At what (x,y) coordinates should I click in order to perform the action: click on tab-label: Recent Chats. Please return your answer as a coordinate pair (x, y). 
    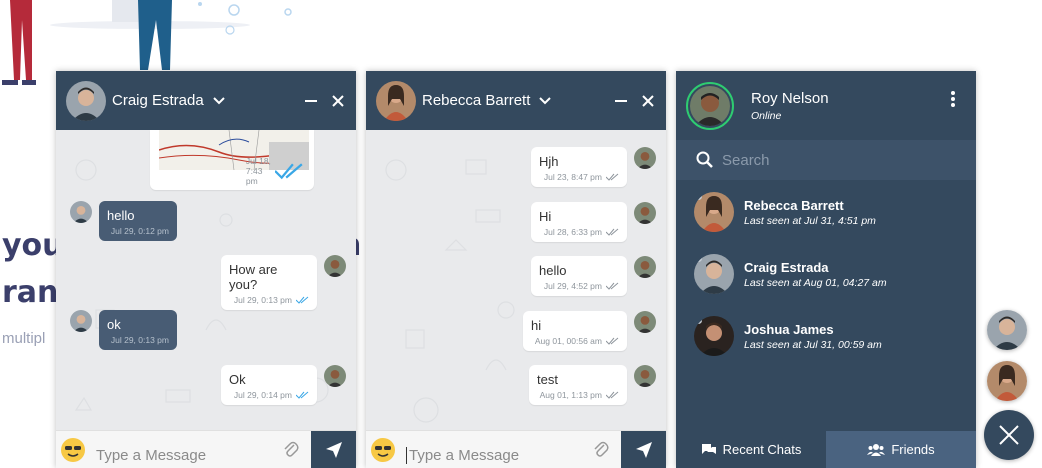
    Looking at the image, I should click on (762, 449).